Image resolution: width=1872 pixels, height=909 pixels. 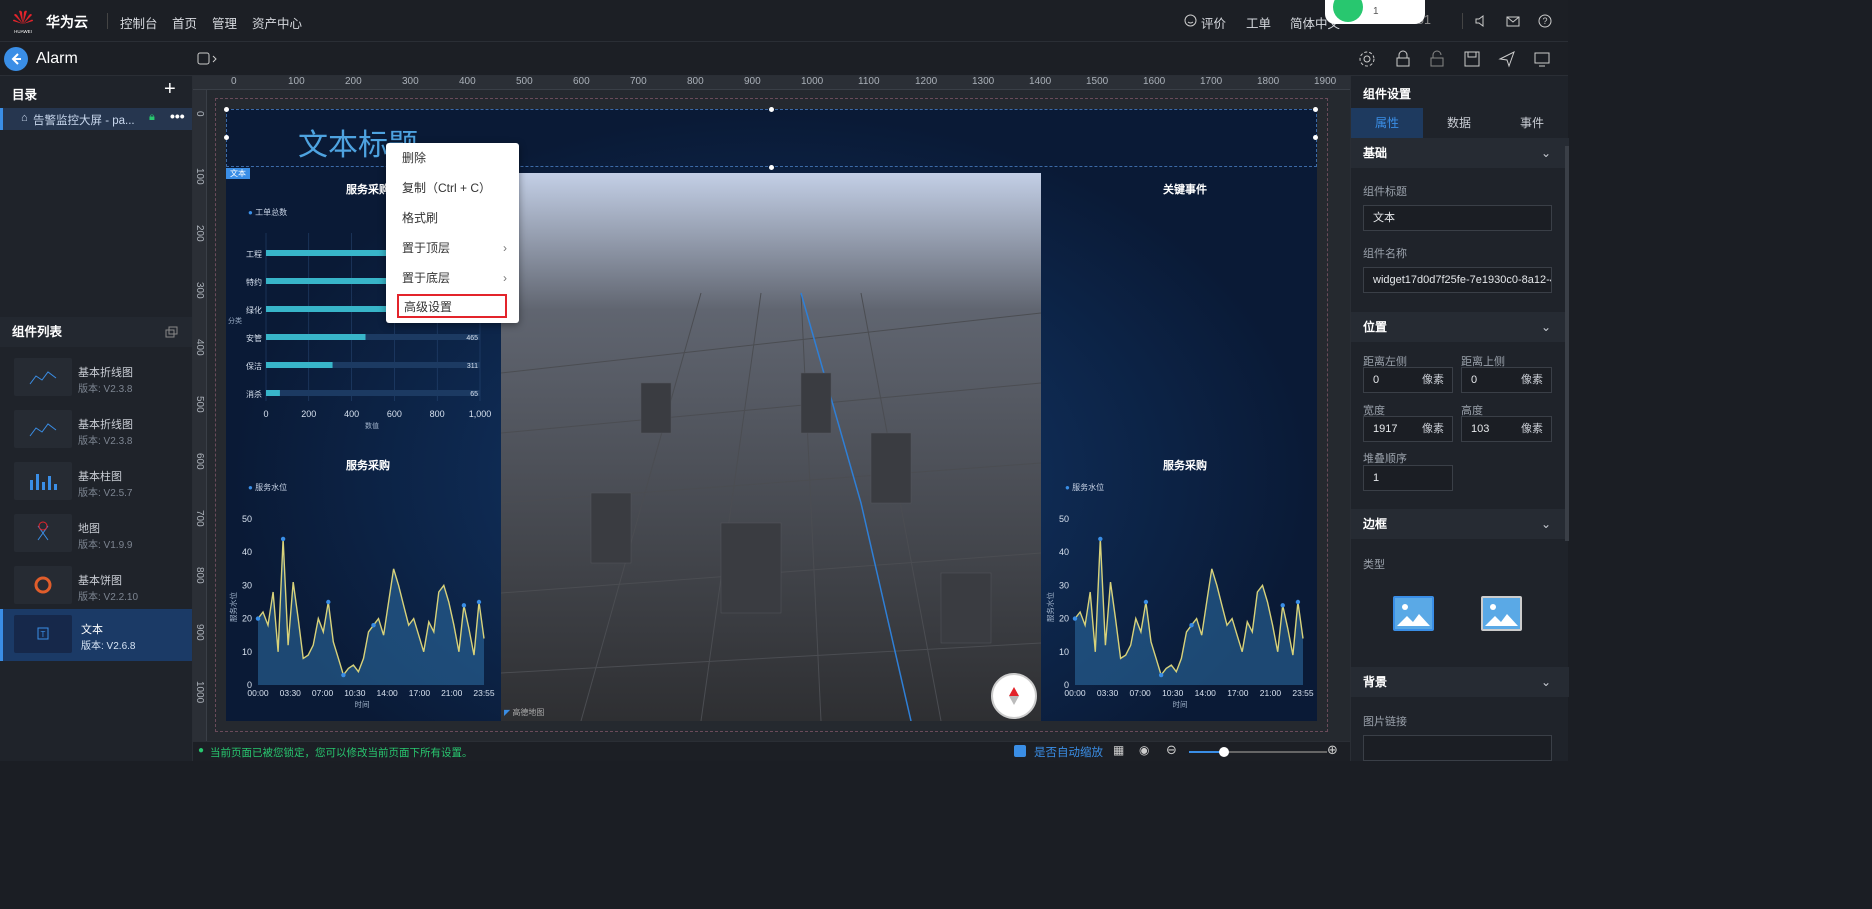 I want to click on menu-advanced-settings: 高级设置, so click(x=452, y=306).